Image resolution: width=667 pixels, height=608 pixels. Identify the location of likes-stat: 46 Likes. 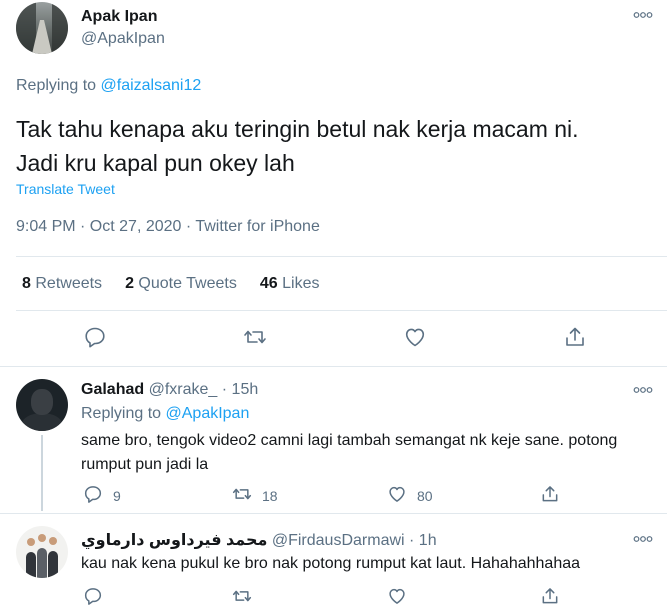
(290, 284).